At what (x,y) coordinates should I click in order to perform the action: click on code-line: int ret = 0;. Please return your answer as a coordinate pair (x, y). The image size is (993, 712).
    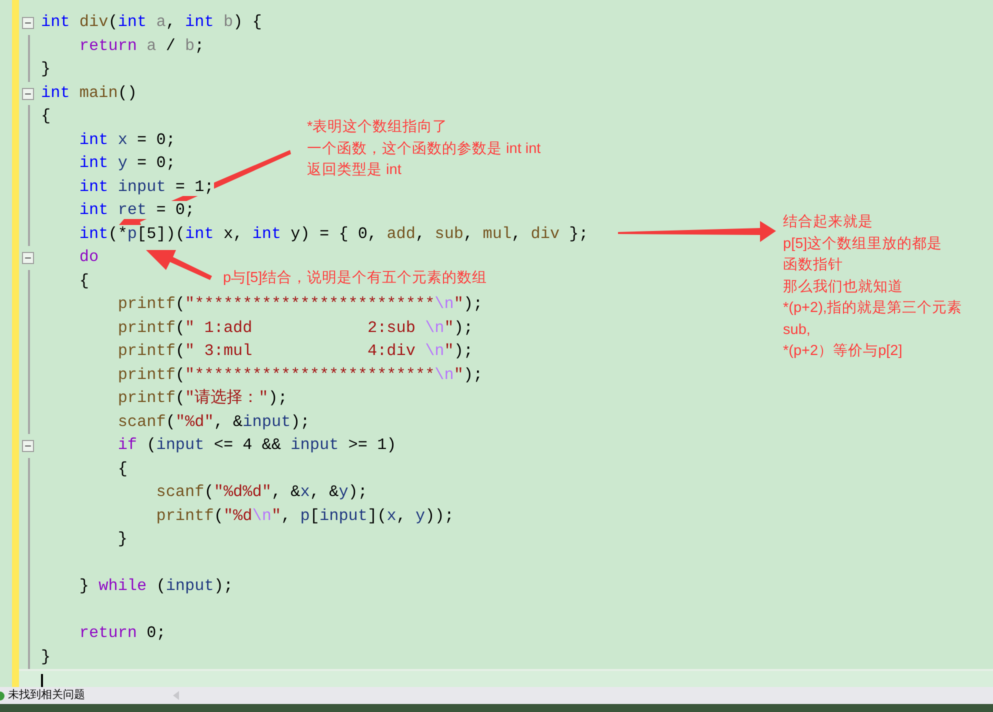
    Looking at the image, I should click on (118, 210).